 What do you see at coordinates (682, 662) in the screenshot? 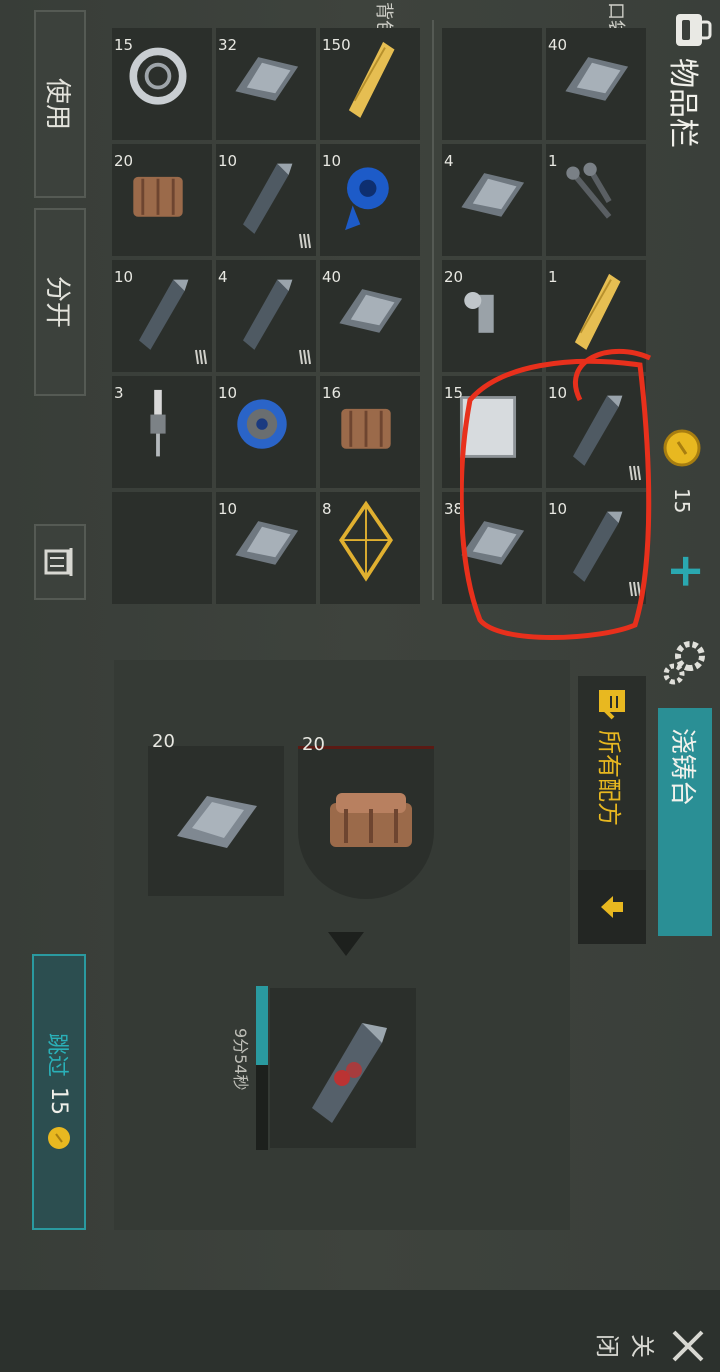
I see `settings-gear-icon` at bounding box center [682, 662].